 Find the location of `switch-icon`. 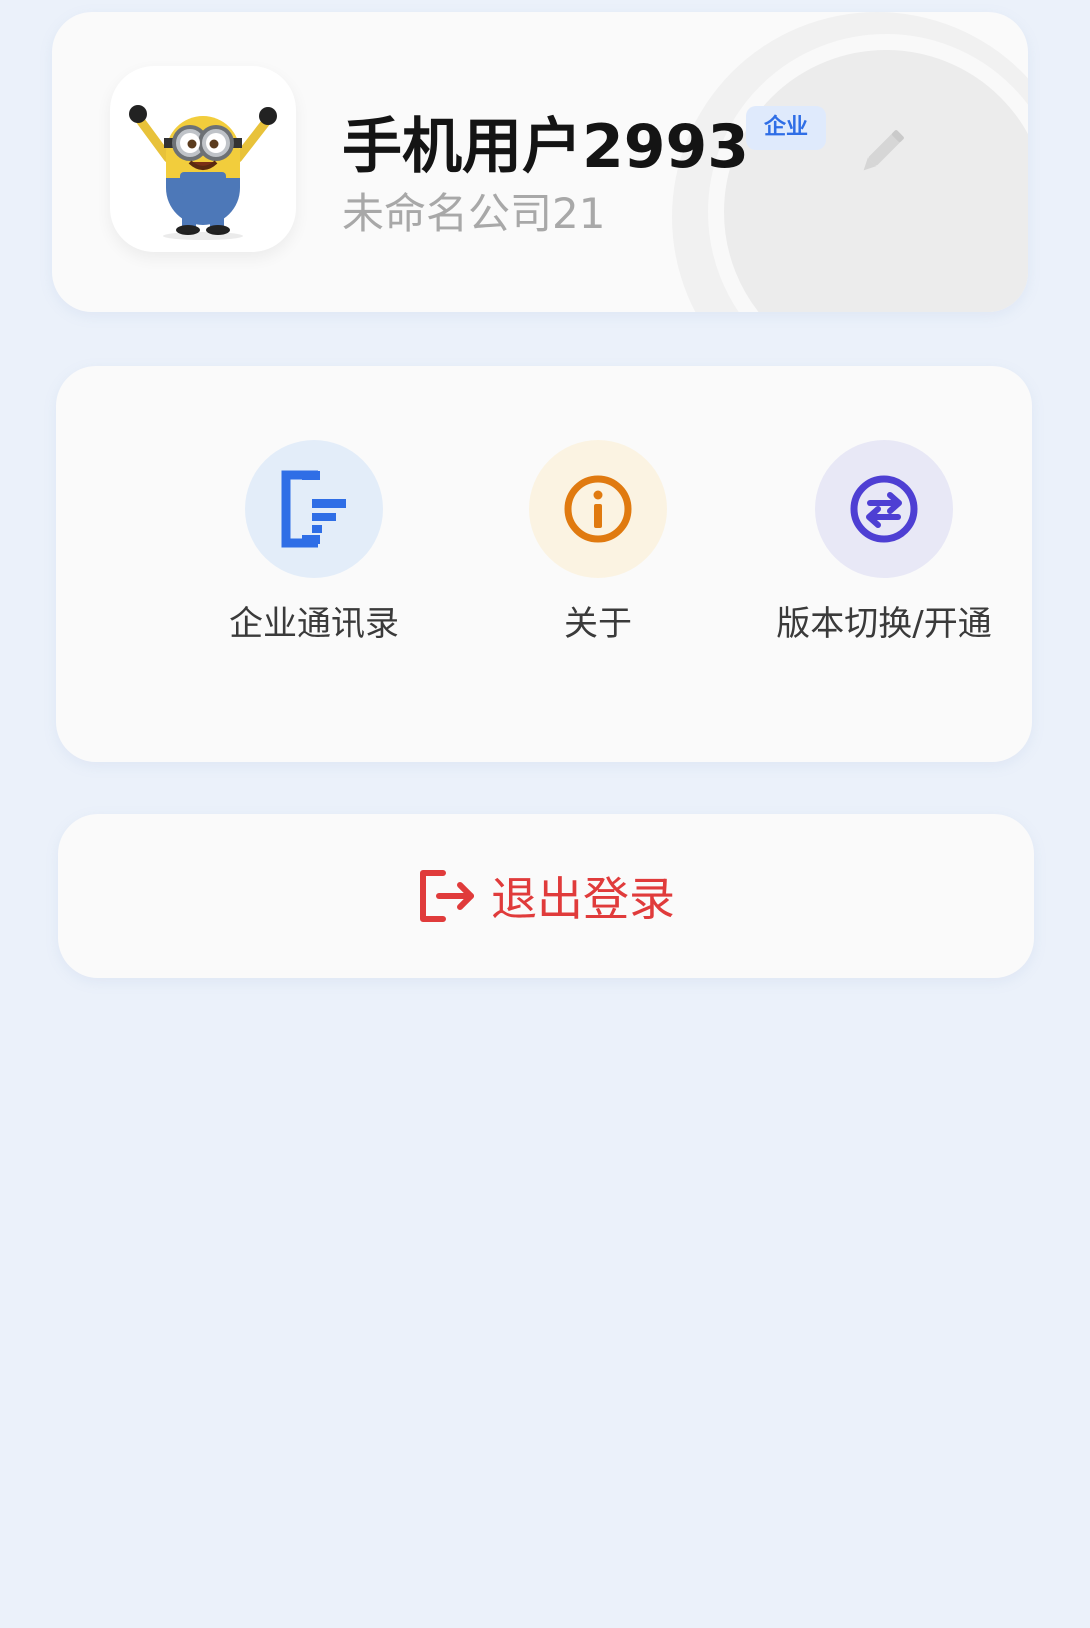

switch-icon is located at coordinates (884, 509).